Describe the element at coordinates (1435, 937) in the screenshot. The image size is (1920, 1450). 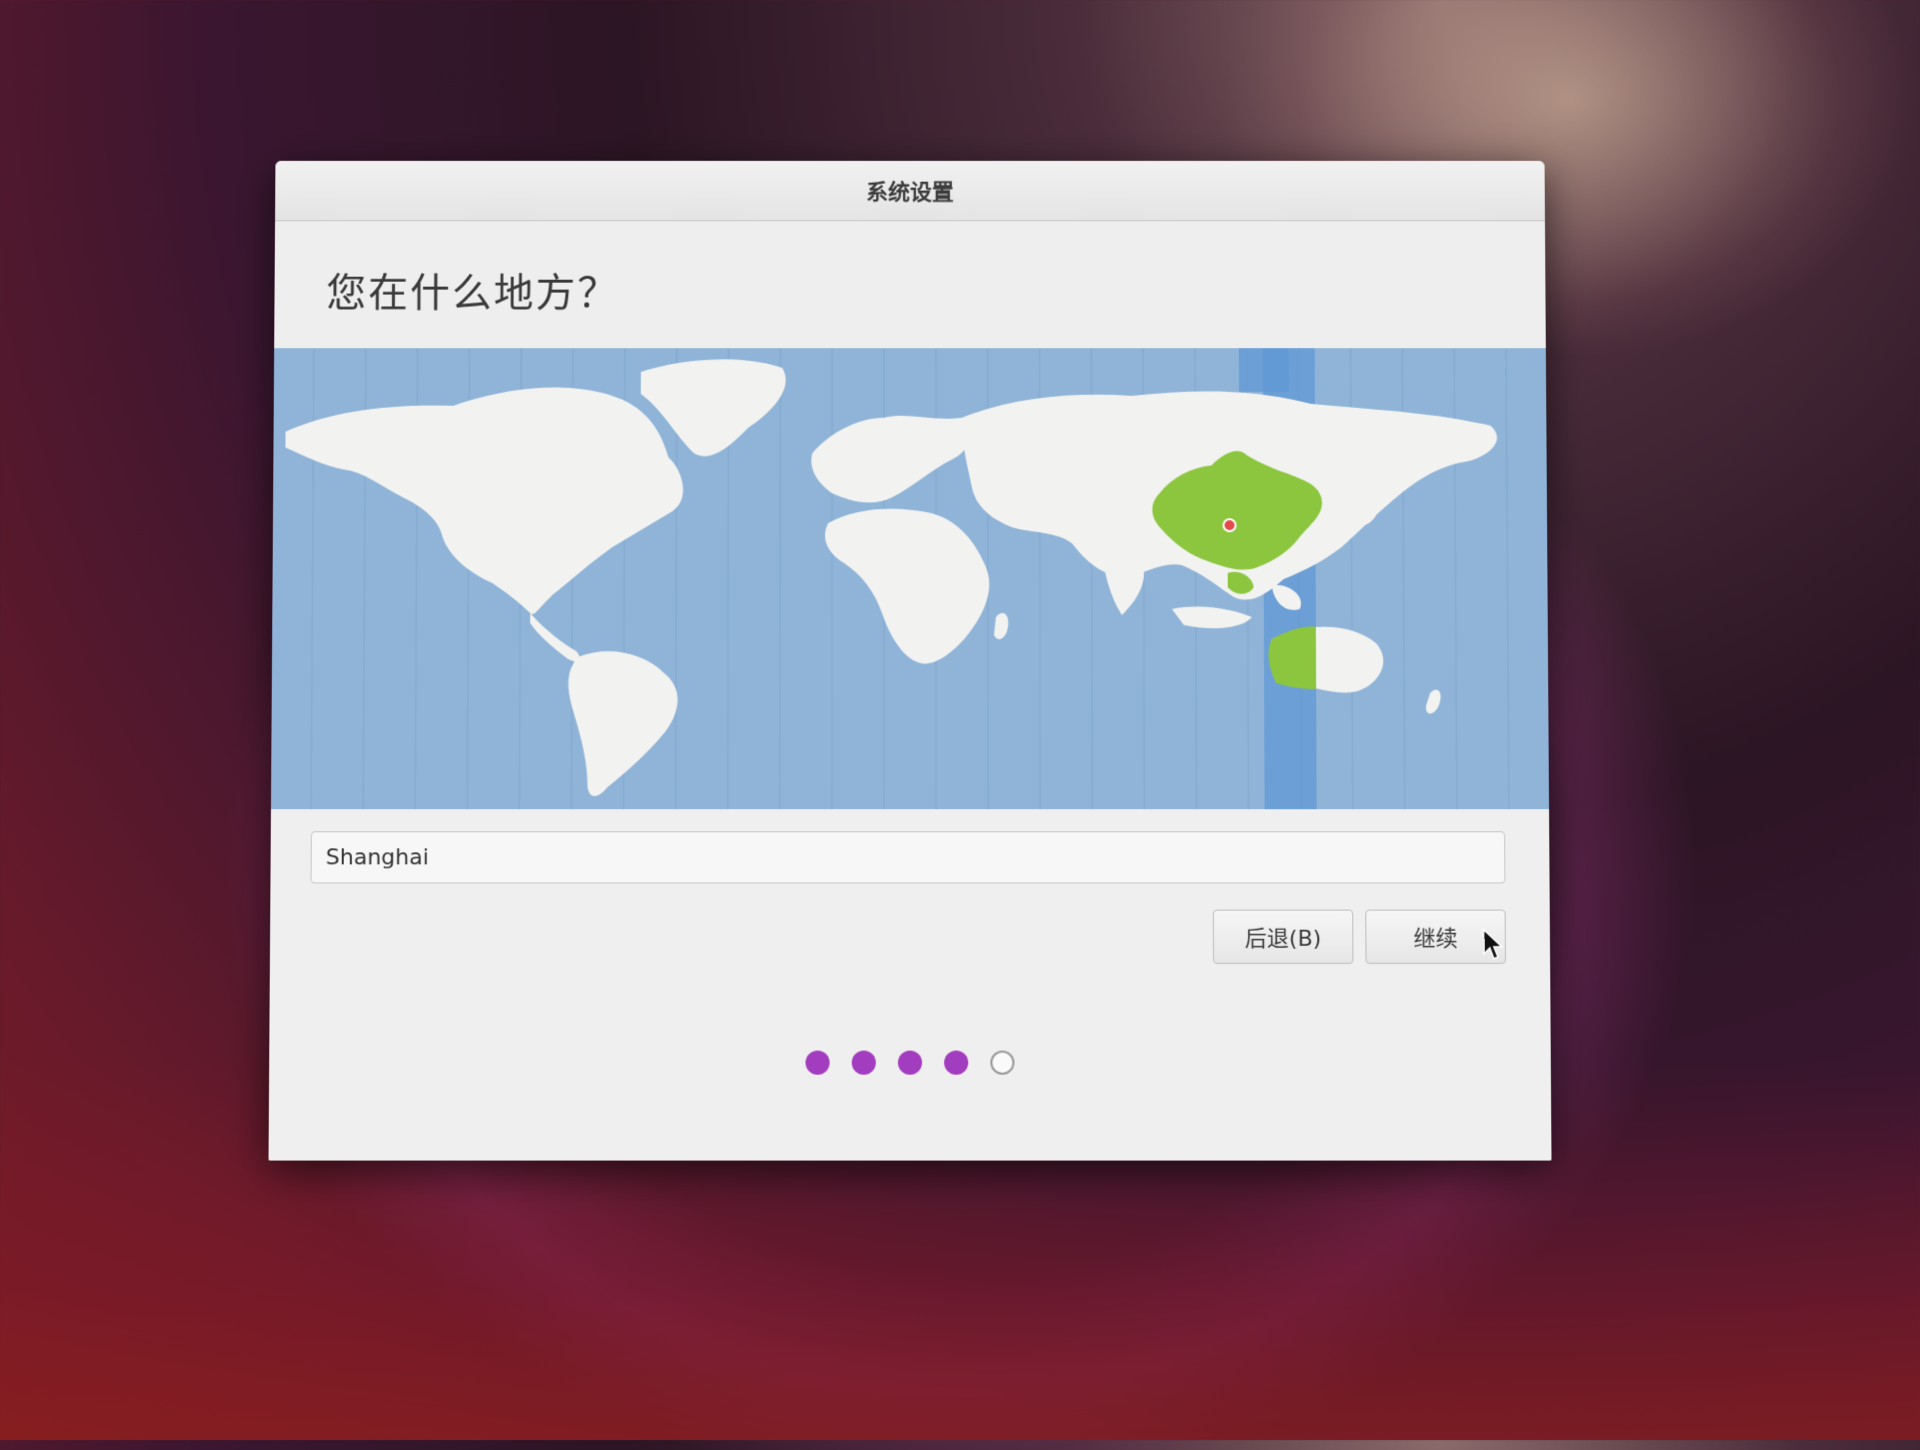
I see `continue-button-label: 继续` at that location.